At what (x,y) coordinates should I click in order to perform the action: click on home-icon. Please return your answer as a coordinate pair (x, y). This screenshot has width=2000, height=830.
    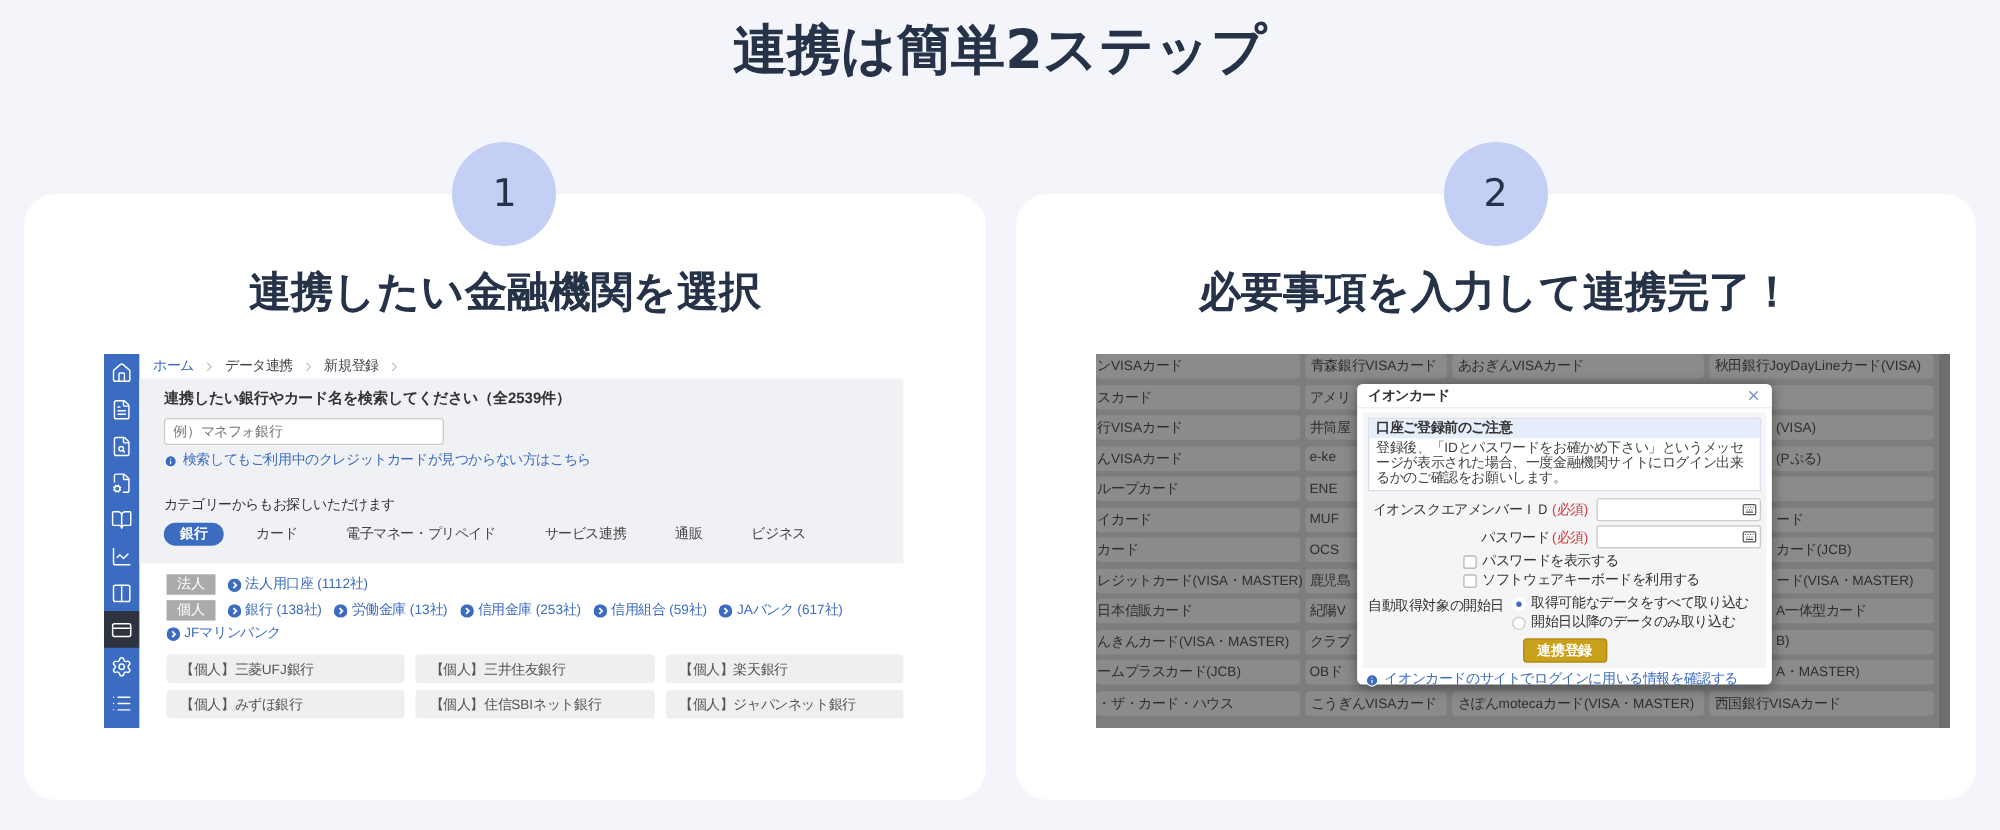
    Looking at the image, I should click on (121, 372).